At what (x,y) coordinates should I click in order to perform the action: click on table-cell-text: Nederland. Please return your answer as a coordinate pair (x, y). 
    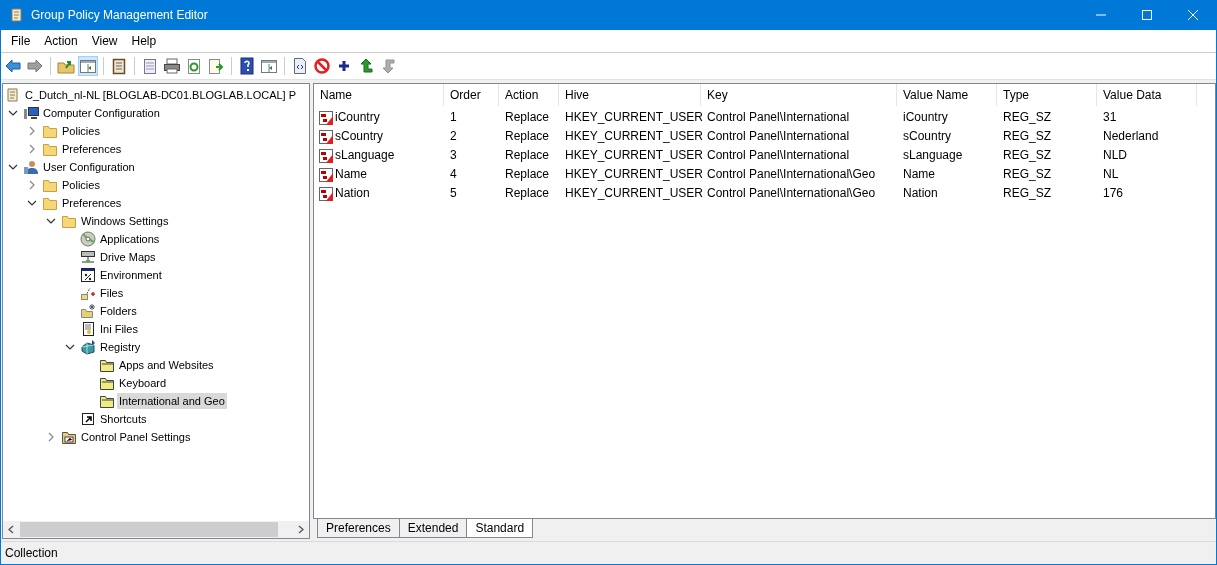
    Looking at the image, I should click on (1131, 136).